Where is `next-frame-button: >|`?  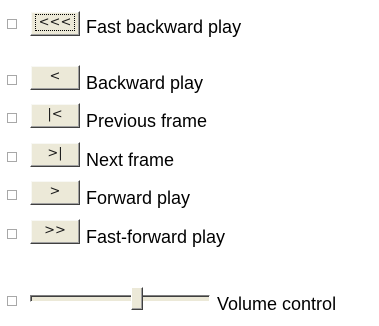
next-frame-button: >| is located at coordinates (55, 154).